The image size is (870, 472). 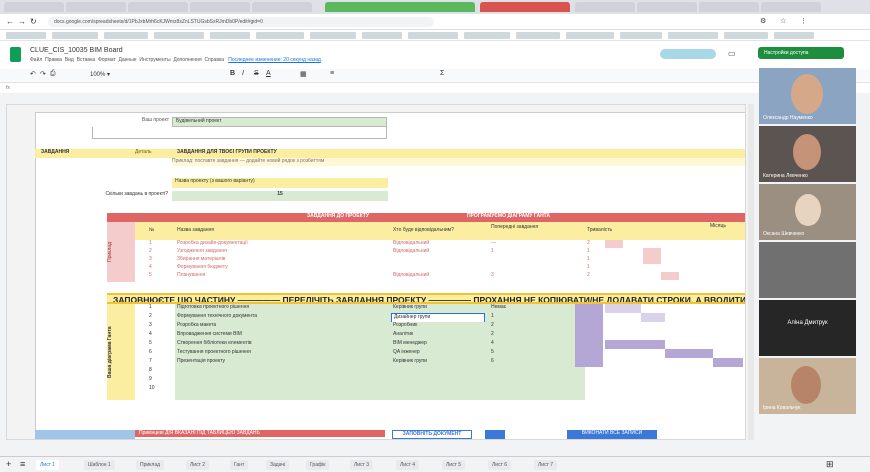 I want to click on menu-item-tools: Инструменты, so click(x=154, y=60).